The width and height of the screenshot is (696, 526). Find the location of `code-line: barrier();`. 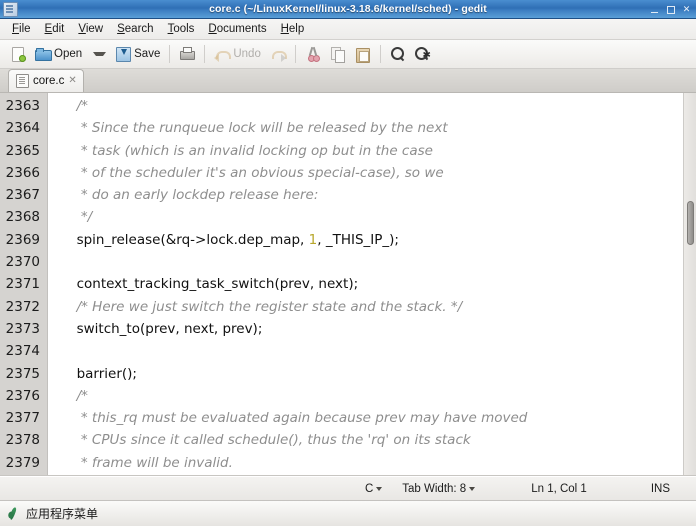

code-line: barrier(); is located at coordinates (382, 374).